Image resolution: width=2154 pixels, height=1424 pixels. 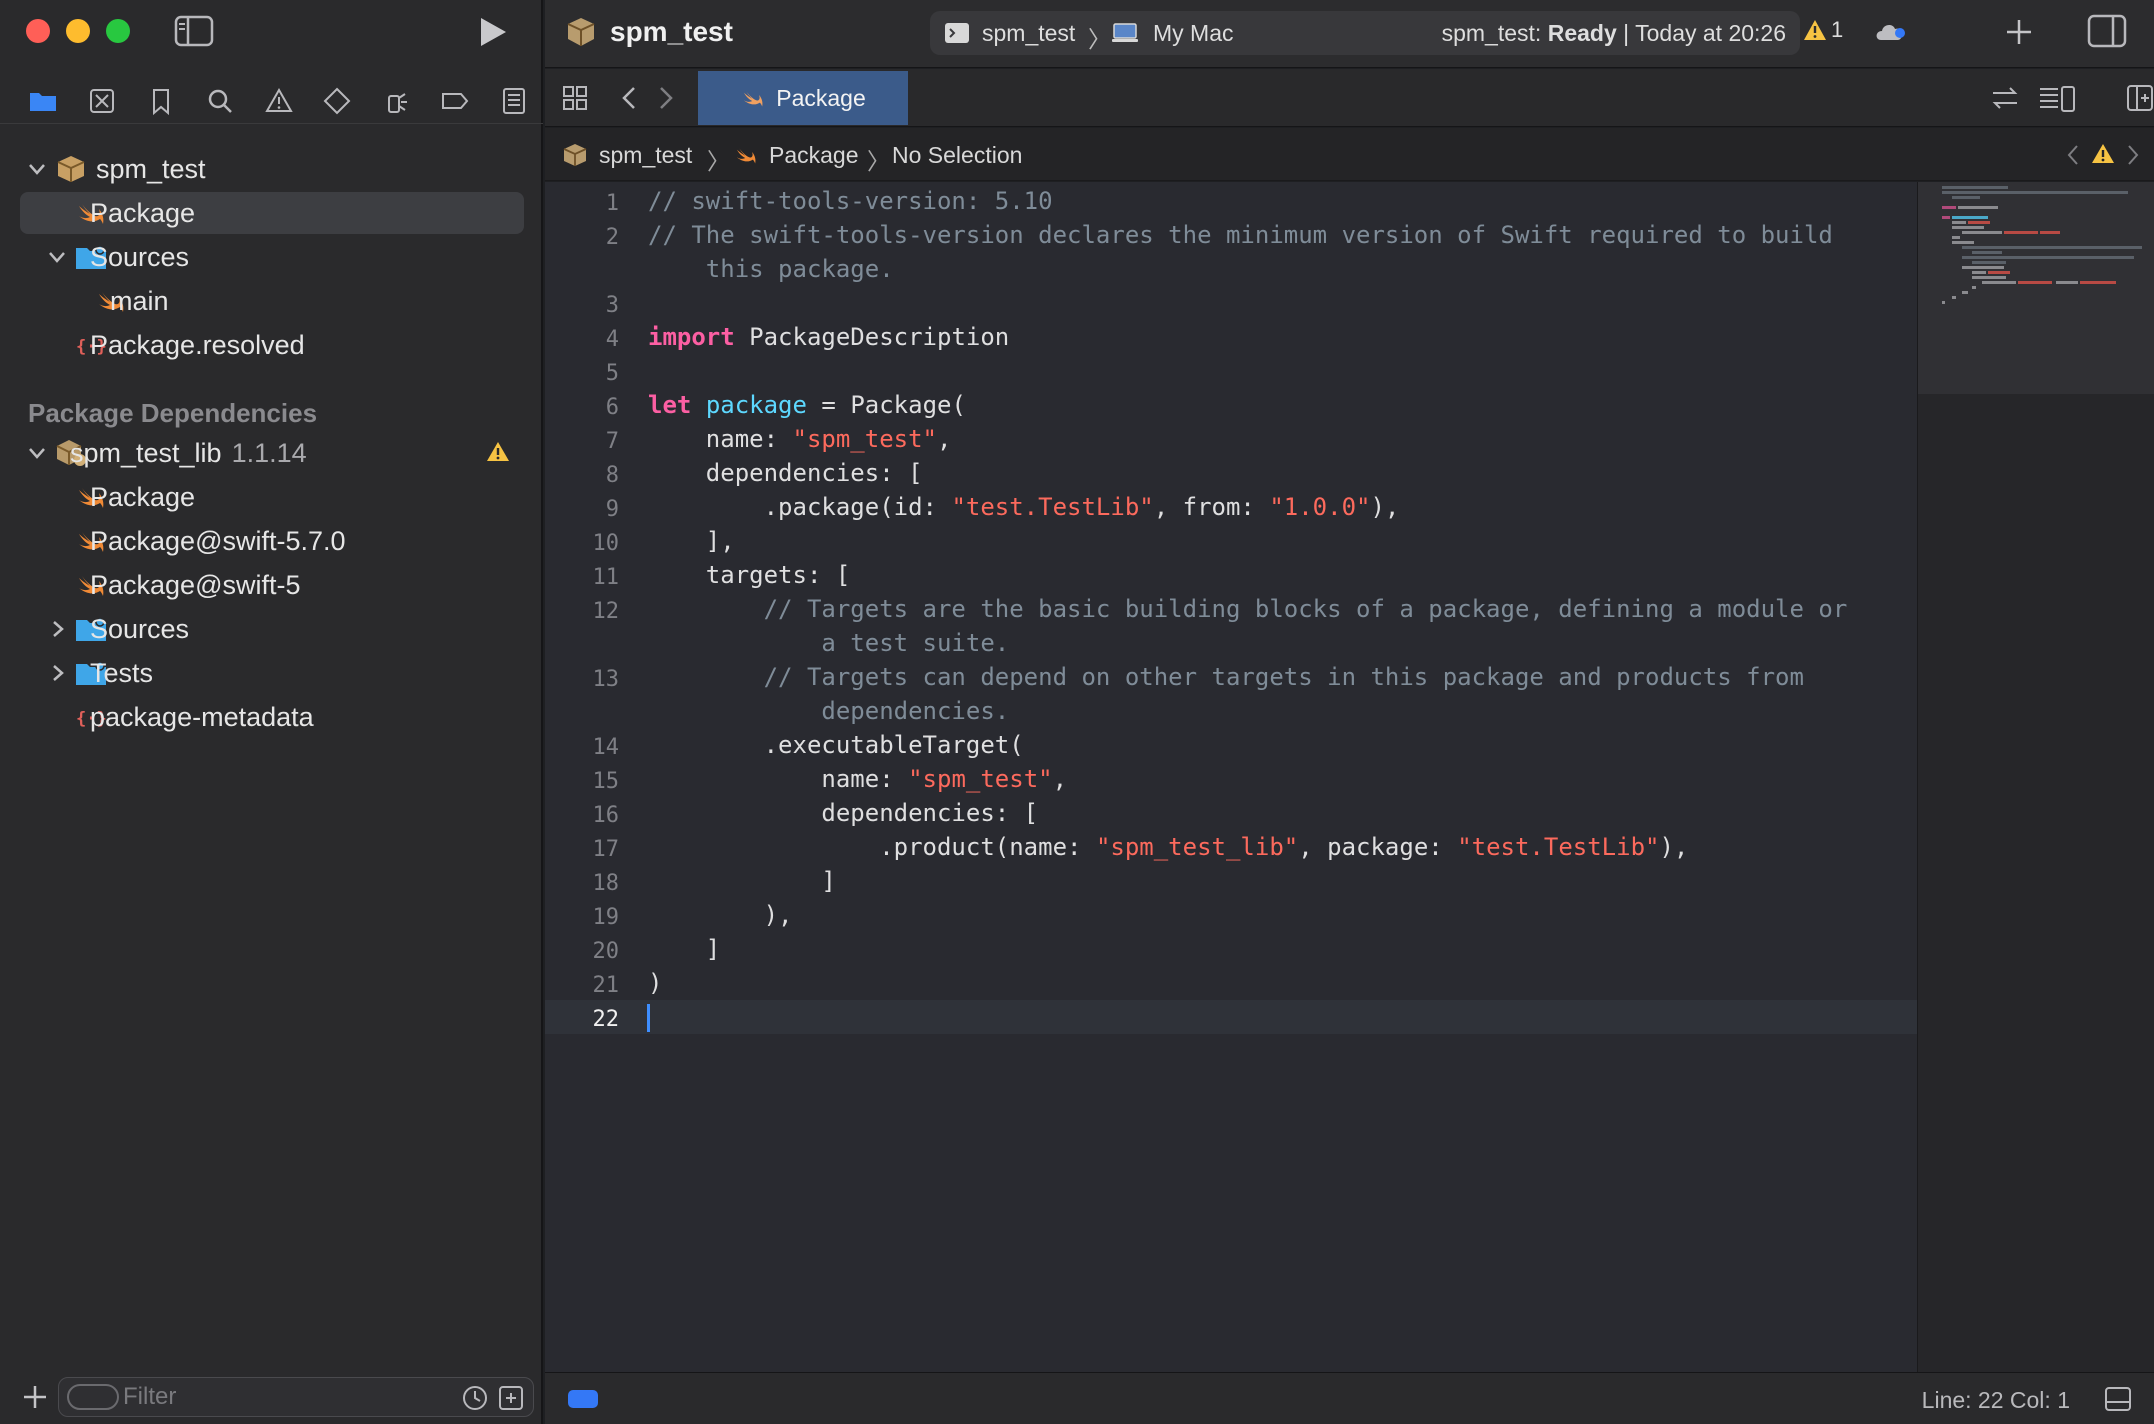 What do you see at coordinates (814, 155) in the screenshot?
I see `breadcrumb-file: Package` at bounding box center [814, 155].